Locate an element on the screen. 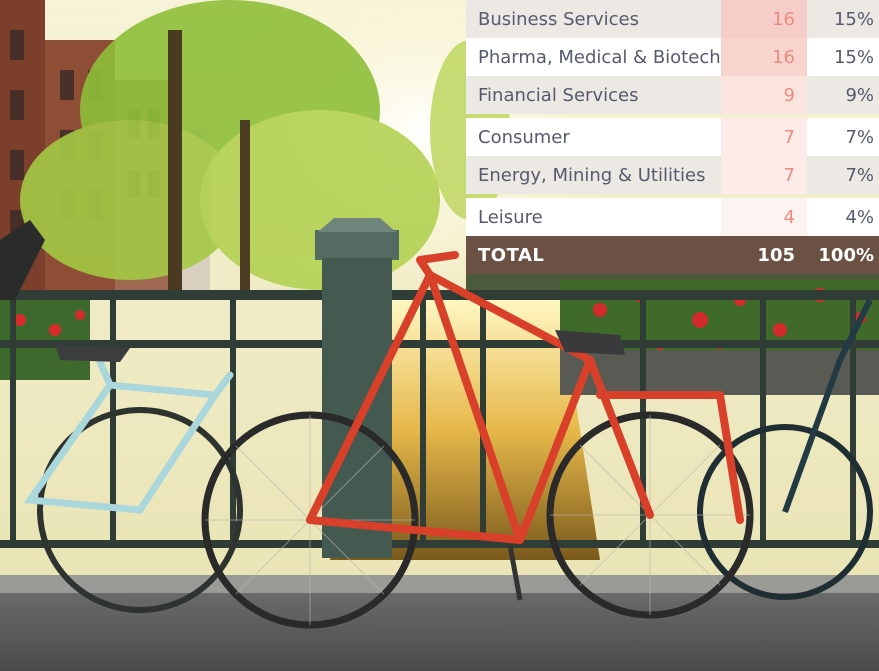 This screenshot has width=879, height=671. table-row: Leisure 4 4% is located at coordinates (672, 217).